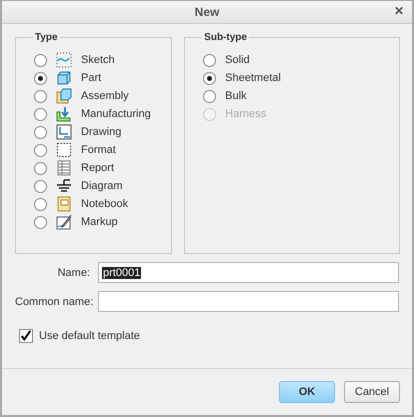 Image resolution: width=414 pixels, height=417 pixels. I want to click on type-label: Markup, so click(99, 222).